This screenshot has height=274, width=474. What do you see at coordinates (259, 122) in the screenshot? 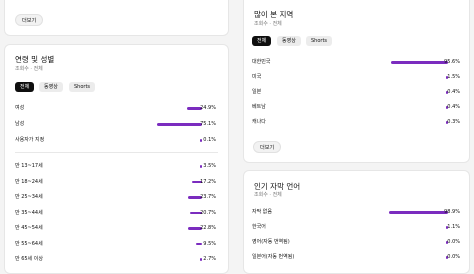
I see `stat-label: 캐나다` at bounding box center [259, 122].